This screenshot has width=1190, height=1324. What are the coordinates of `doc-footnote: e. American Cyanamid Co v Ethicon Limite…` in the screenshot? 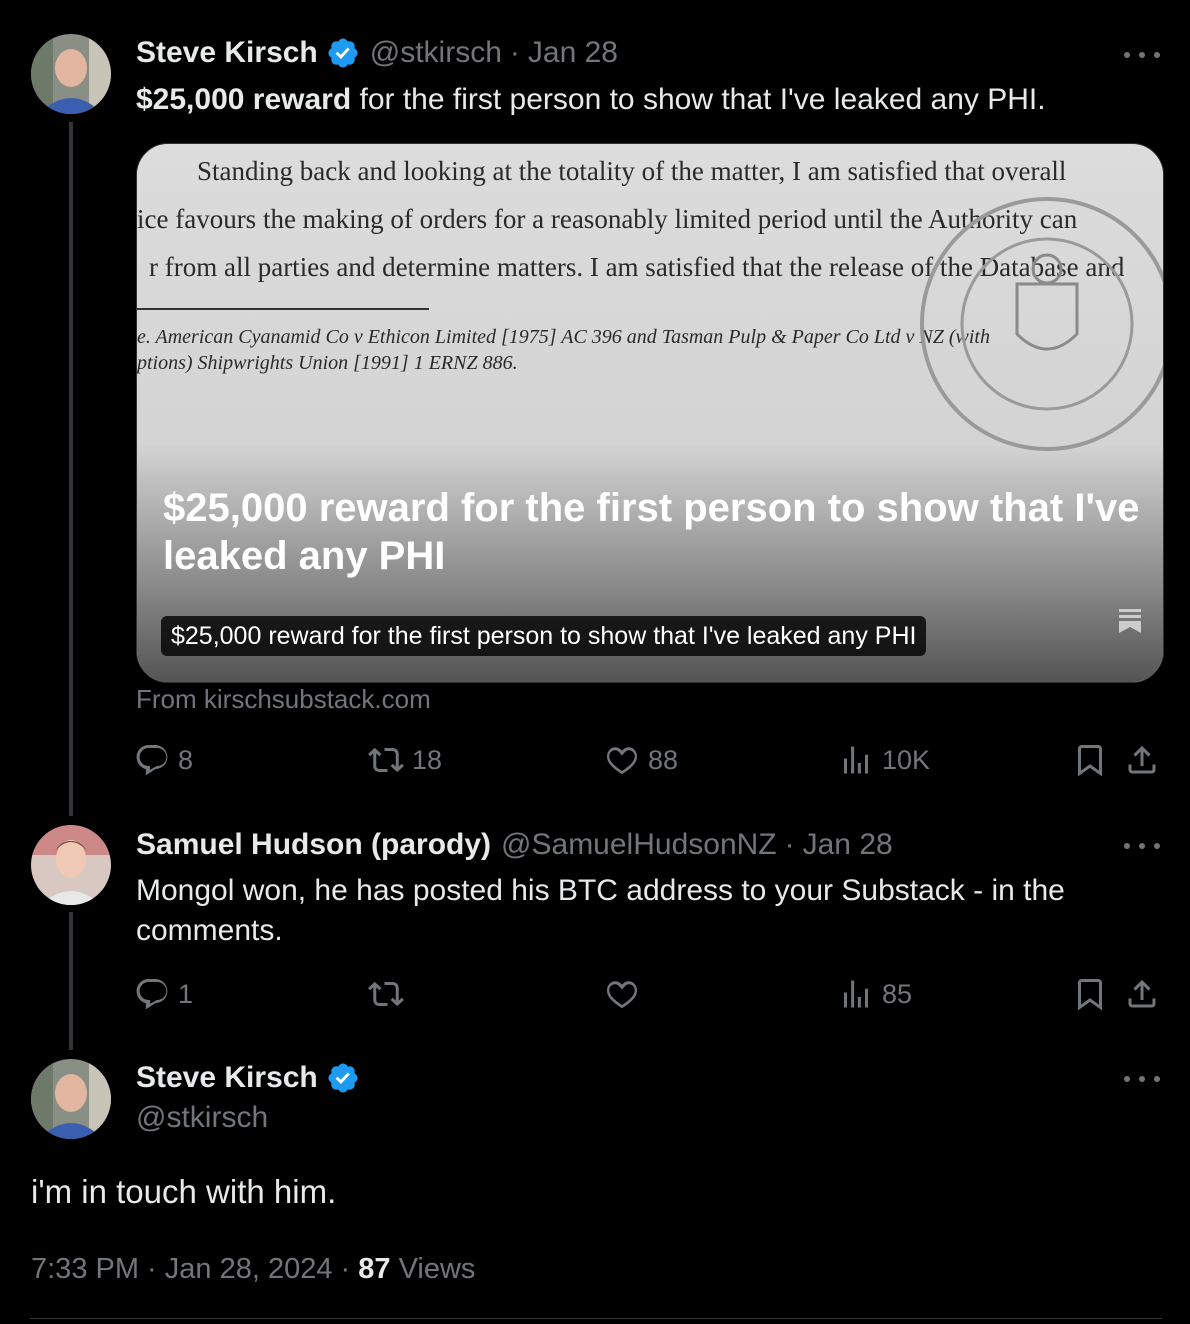 It's located at (563, 337).